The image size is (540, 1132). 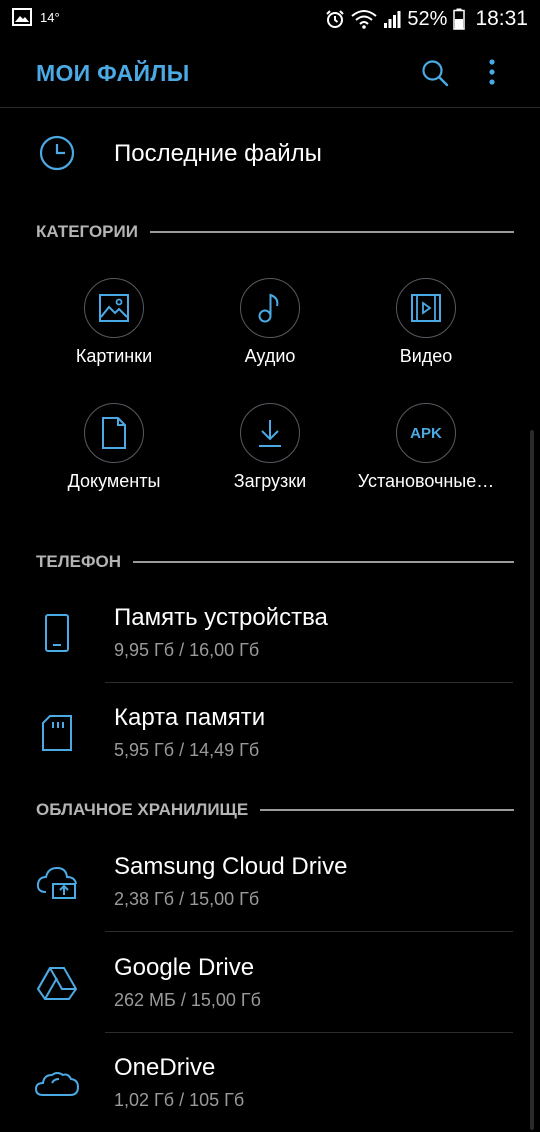 I want to click on storage-title: OneDrive, so click(x=165, y=1067).